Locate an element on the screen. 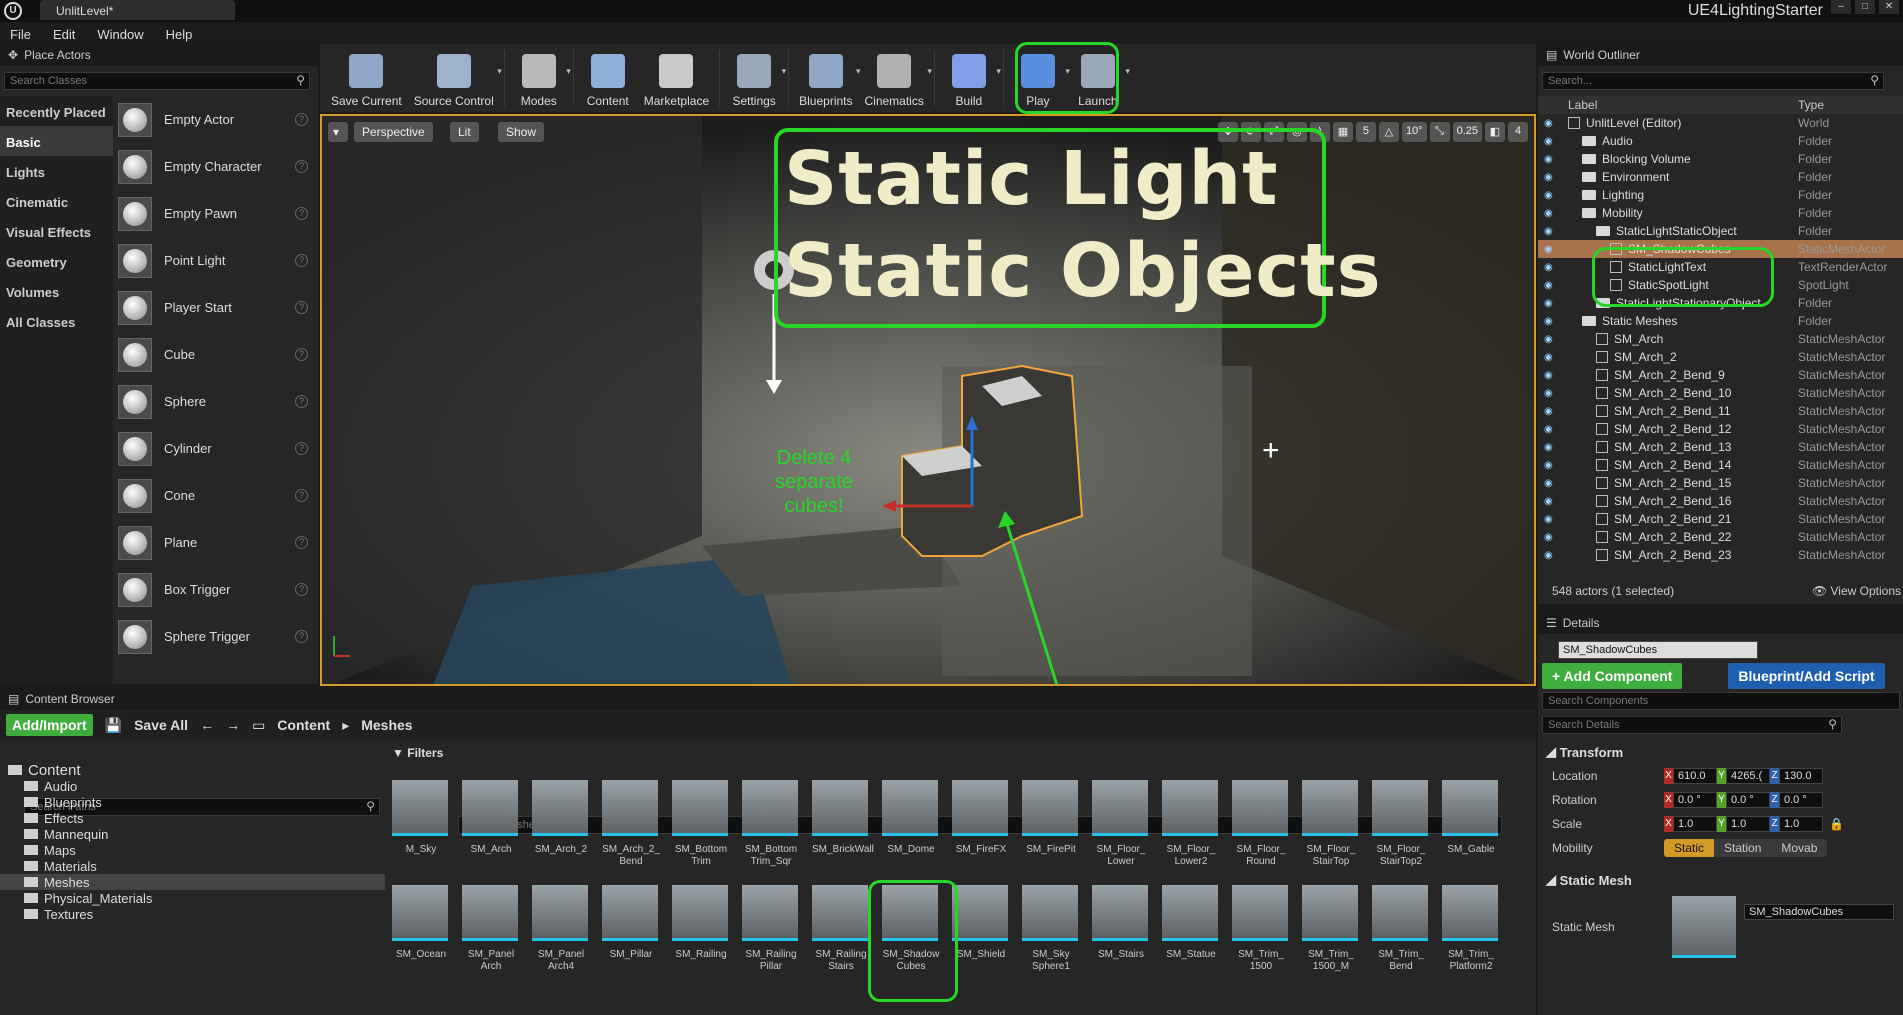 This screenshot has width=1903, height=1015. outliner-row: ◉ Static Meshes Folder is located at coordinates (1720, 321).